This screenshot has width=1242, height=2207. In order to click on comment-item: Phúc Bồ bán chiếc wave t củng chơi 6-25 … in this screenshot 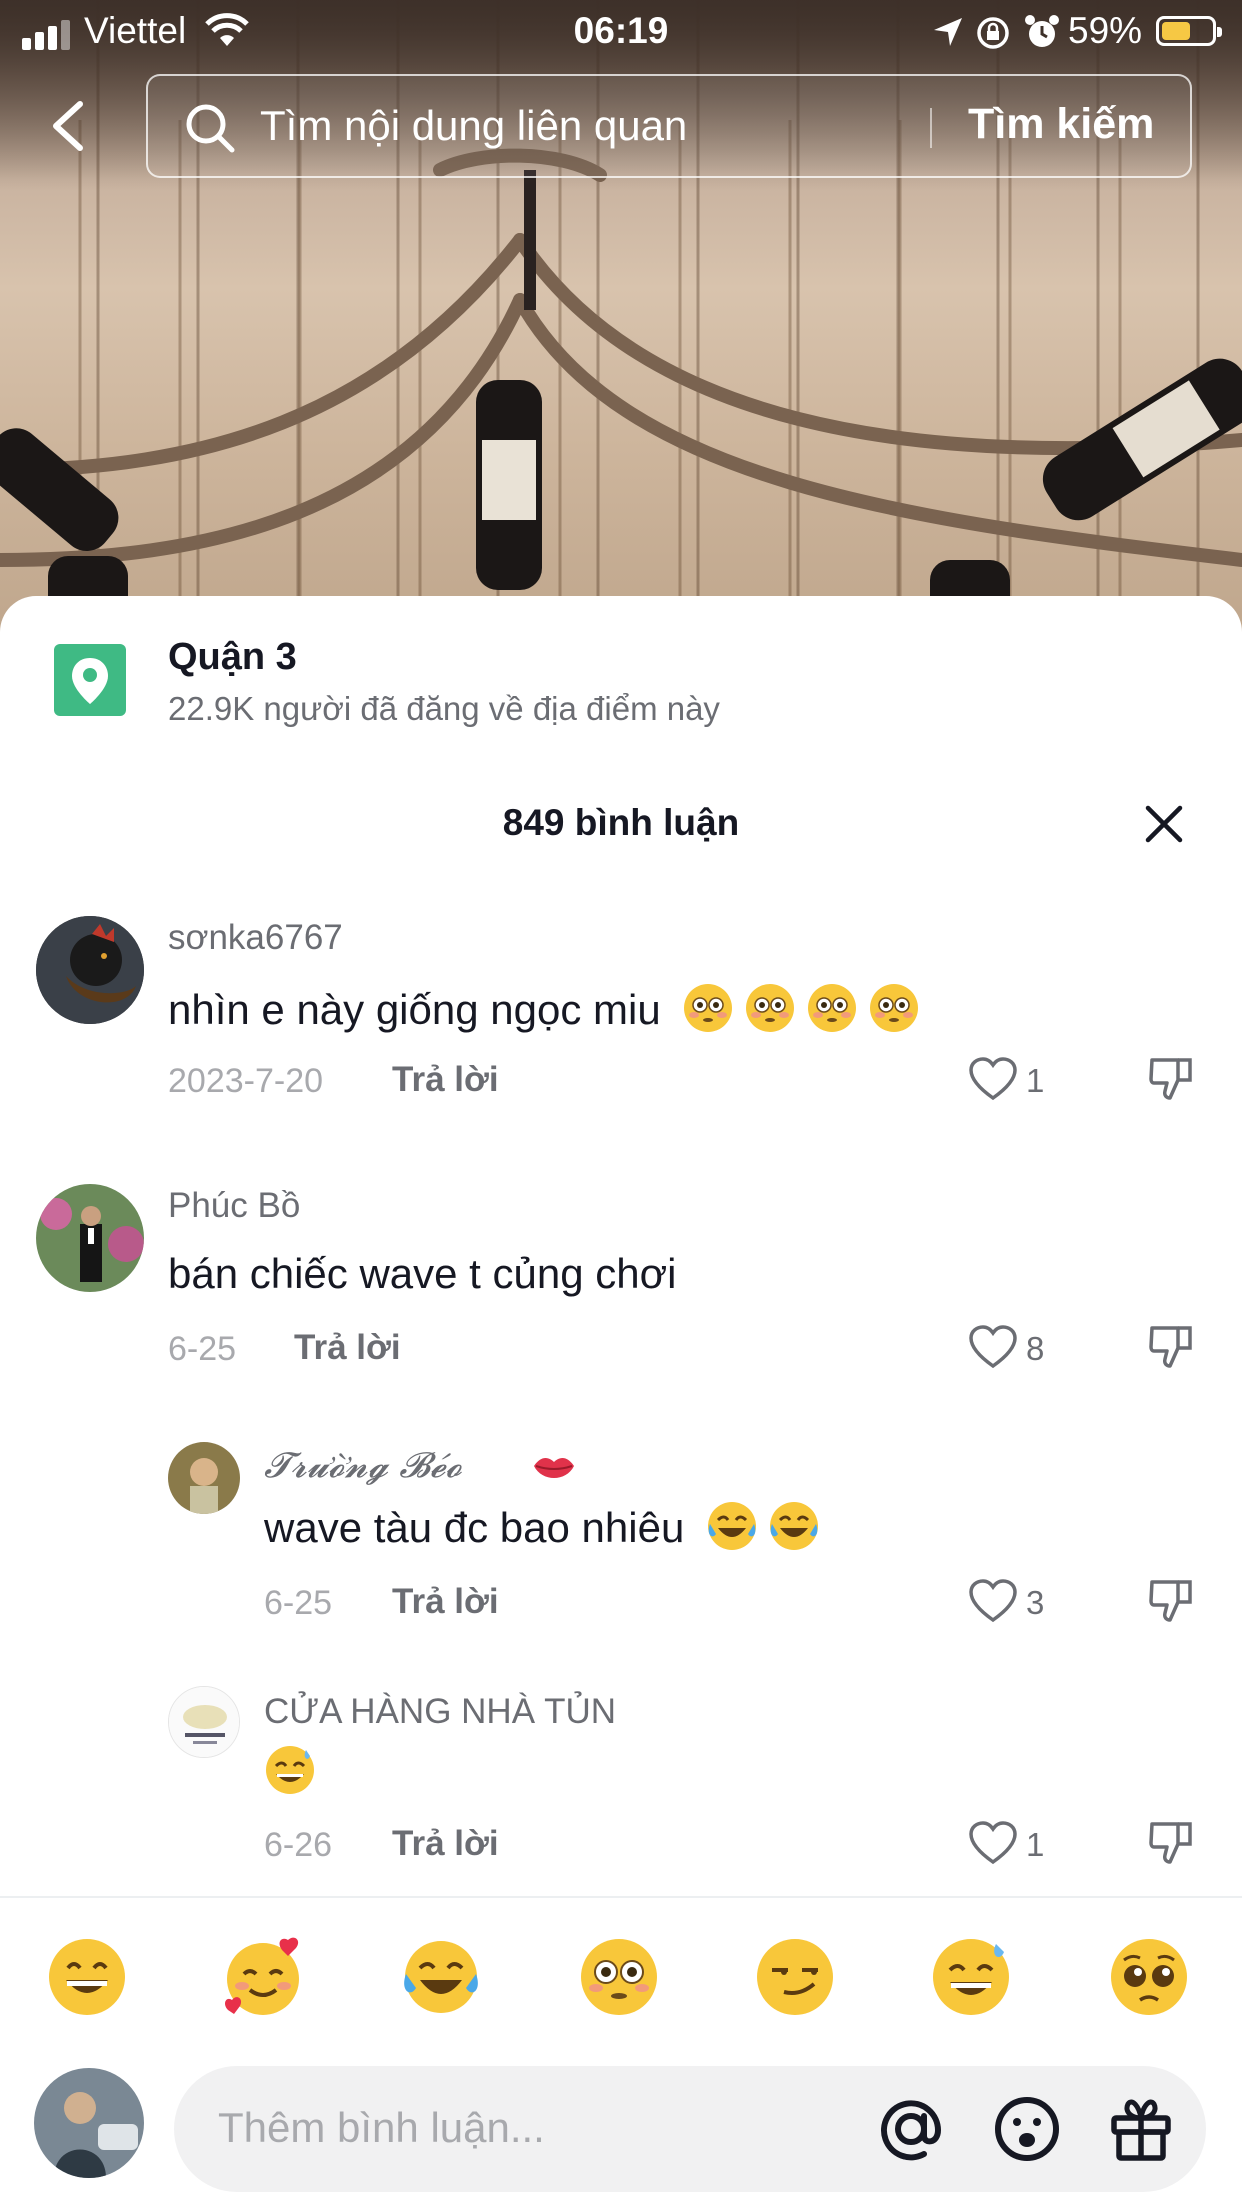, I will do `click(621, 1294)`.